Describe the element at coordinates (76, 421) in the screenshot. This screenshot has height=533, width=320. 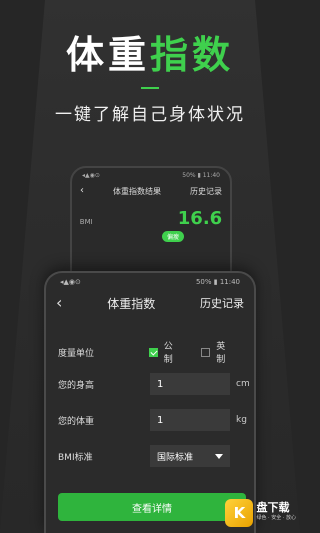
I see `weight-label: 您的体重` at that location.